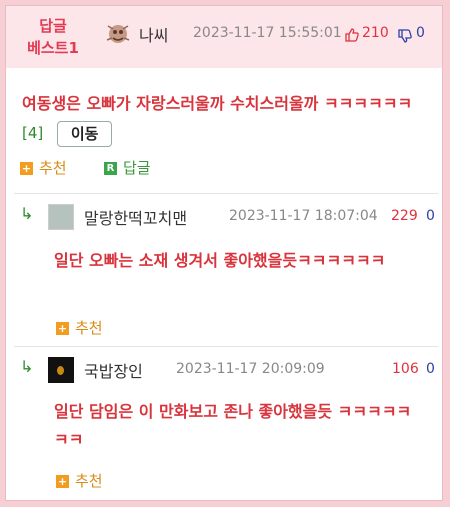 The image size is (450, 507). What do you see at coordinates (233, 425) in the screenshot?
I see `reply-comment-text: 일단 담임은 이 만화보고 존나 좋아했을듯 ㅋㅋㅋㅋㅋㅋㅋ` at bounding box center [233, 425].